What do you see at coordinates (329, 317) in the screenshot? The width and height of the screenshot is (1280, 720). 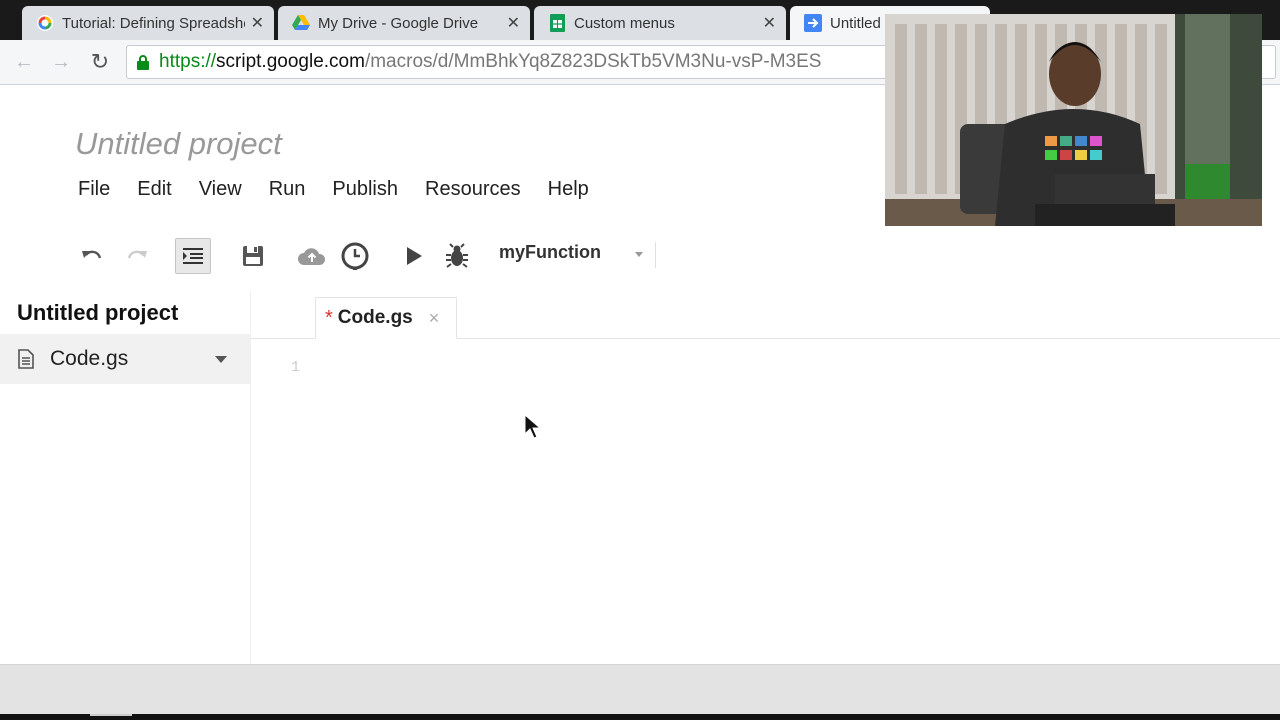 I see `unsaved-marker: *` at bounding box center [329, 317].